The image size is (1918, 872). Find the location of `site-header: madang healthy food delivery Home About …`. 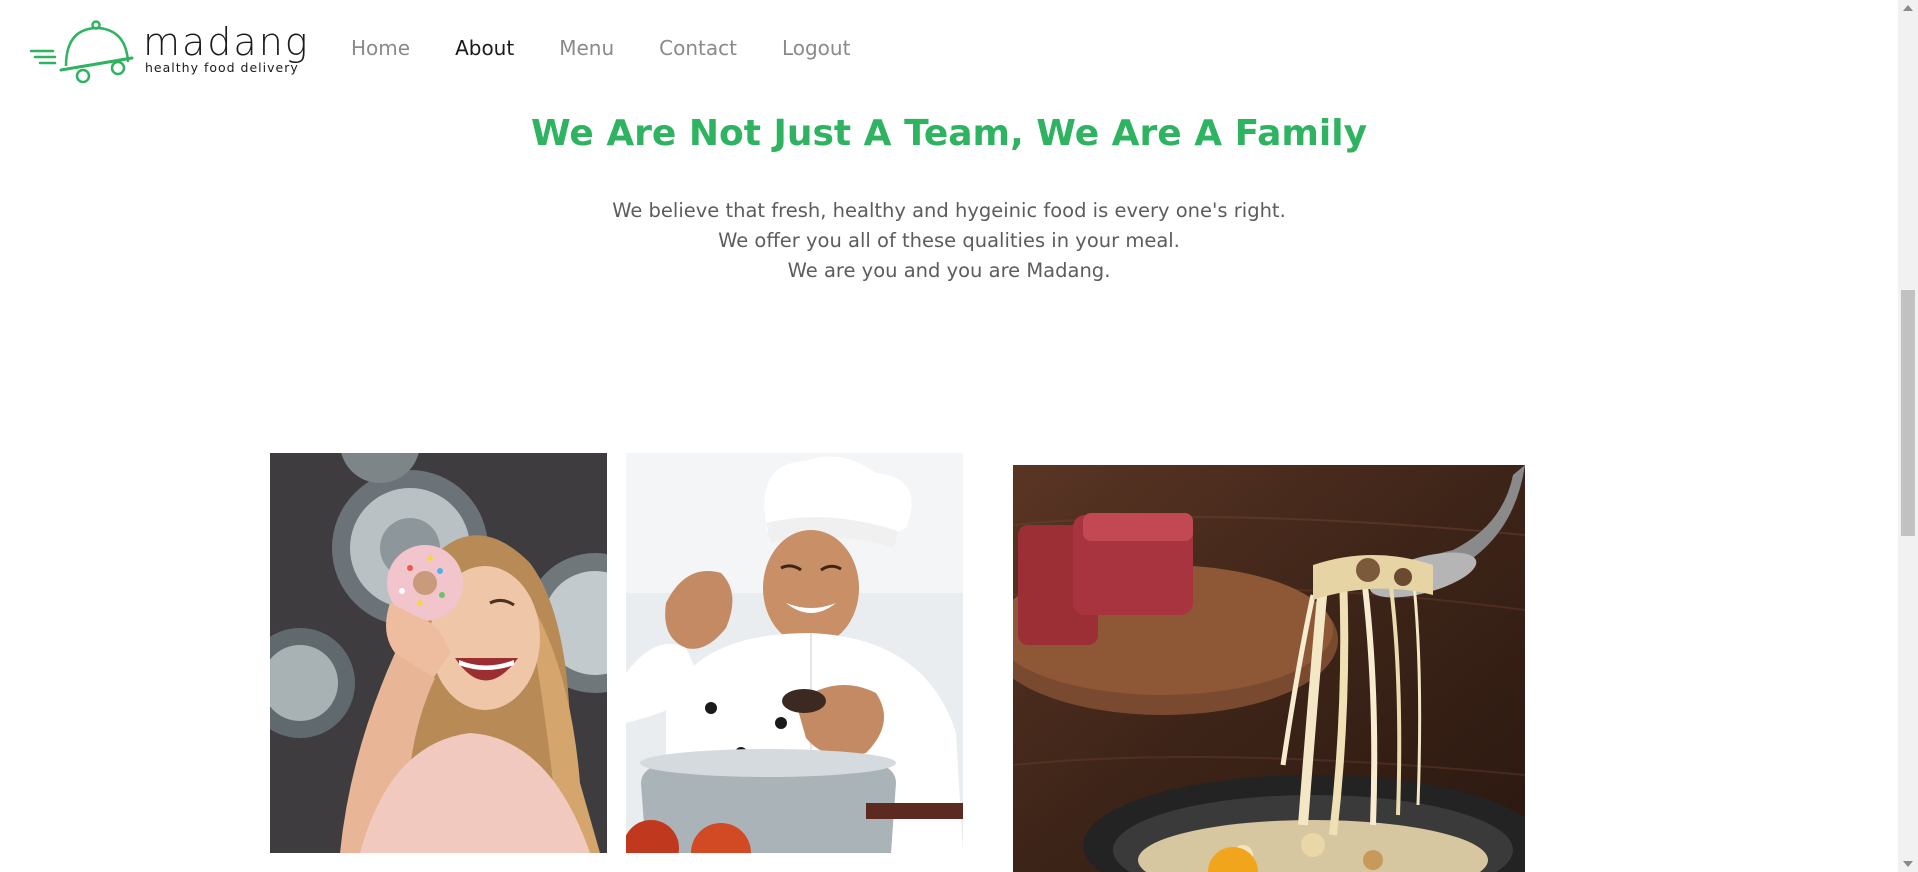

site-header: madang healthy food delivery Home About … is located at coordinates (949, 50).